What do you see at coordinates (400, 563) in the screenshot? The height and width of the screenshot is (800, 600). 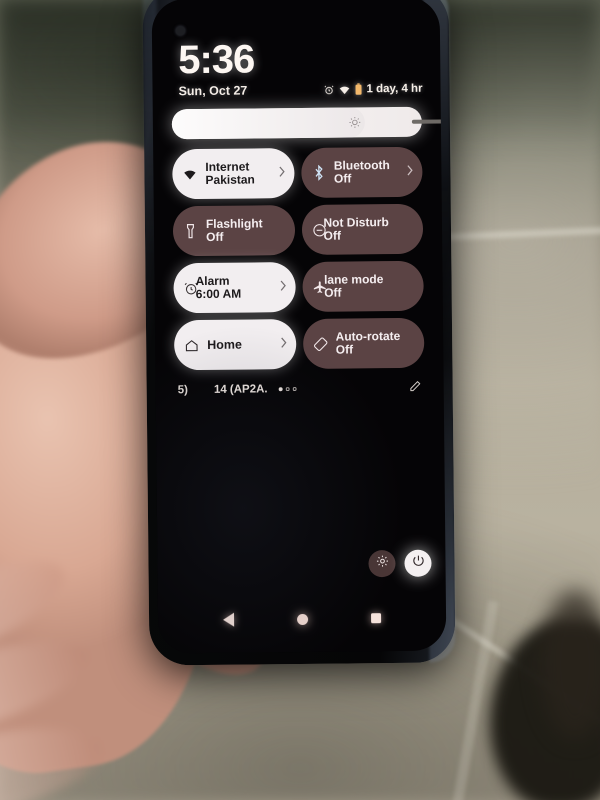 I see `panel-bottom-buttons` at bounding box center [400, 563].